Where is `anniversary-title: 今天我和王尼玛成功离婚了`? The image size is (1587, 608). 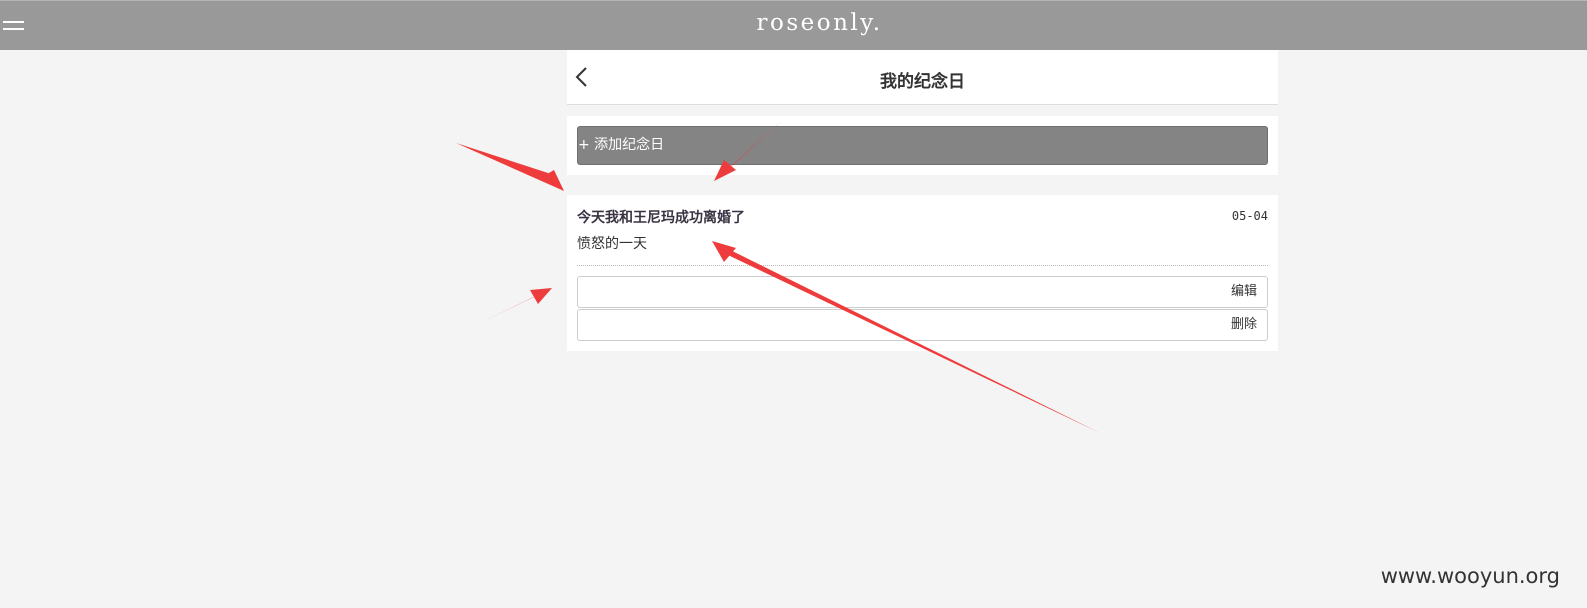
anniversary-title: 今天我和王尼玛成功离婚了 is located at coordinates (661, 218).